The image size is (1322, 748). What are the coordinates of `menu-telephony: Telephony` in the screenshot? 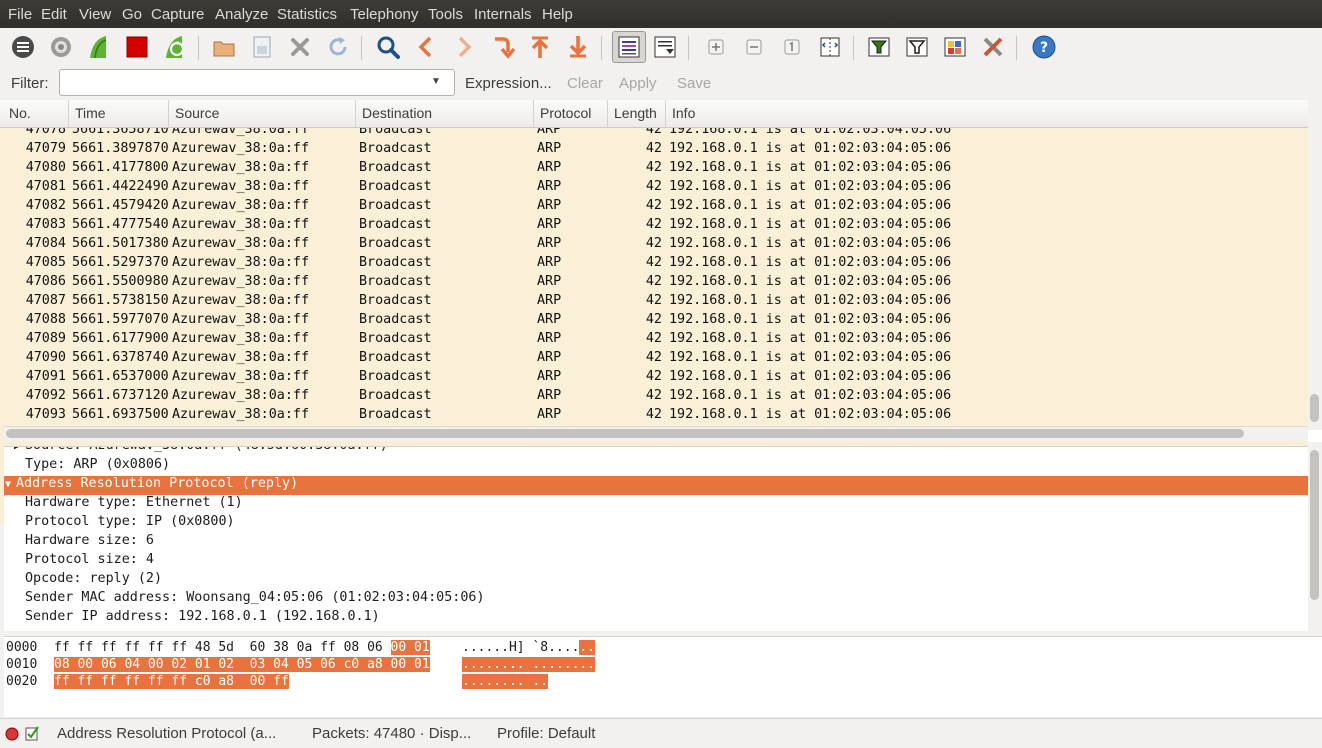 It's located at (384, 14).